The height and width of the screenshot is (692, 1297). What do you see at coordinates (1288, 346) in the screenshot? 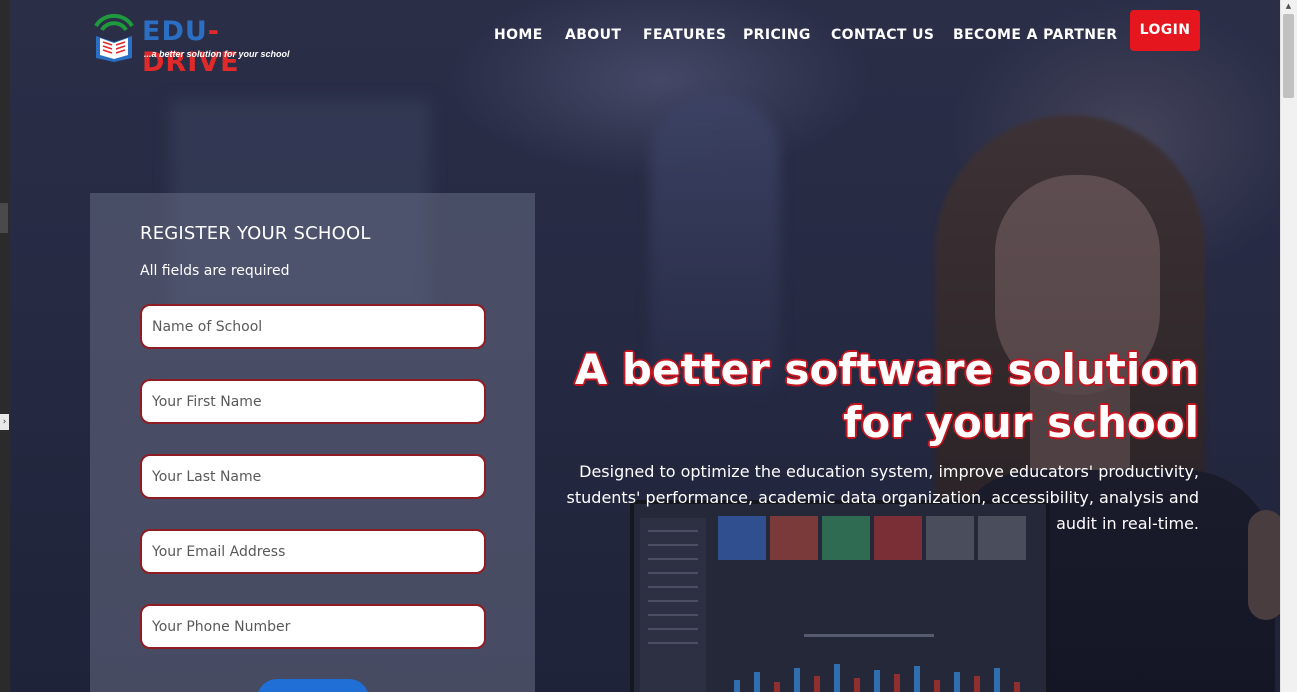
I see `page-scrollbar: ▲` at bounding box center [1288, 346].